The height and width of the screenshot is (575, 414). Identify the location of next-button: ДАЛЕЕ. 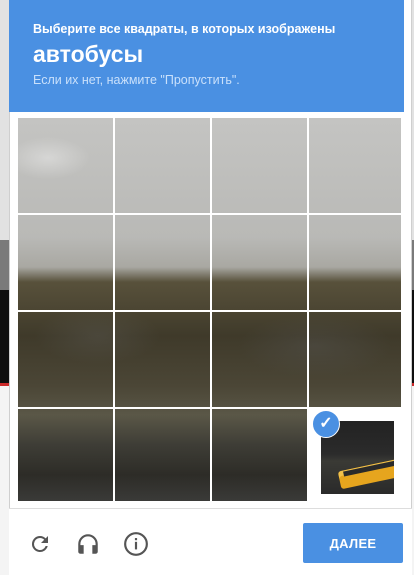
(353, 543).